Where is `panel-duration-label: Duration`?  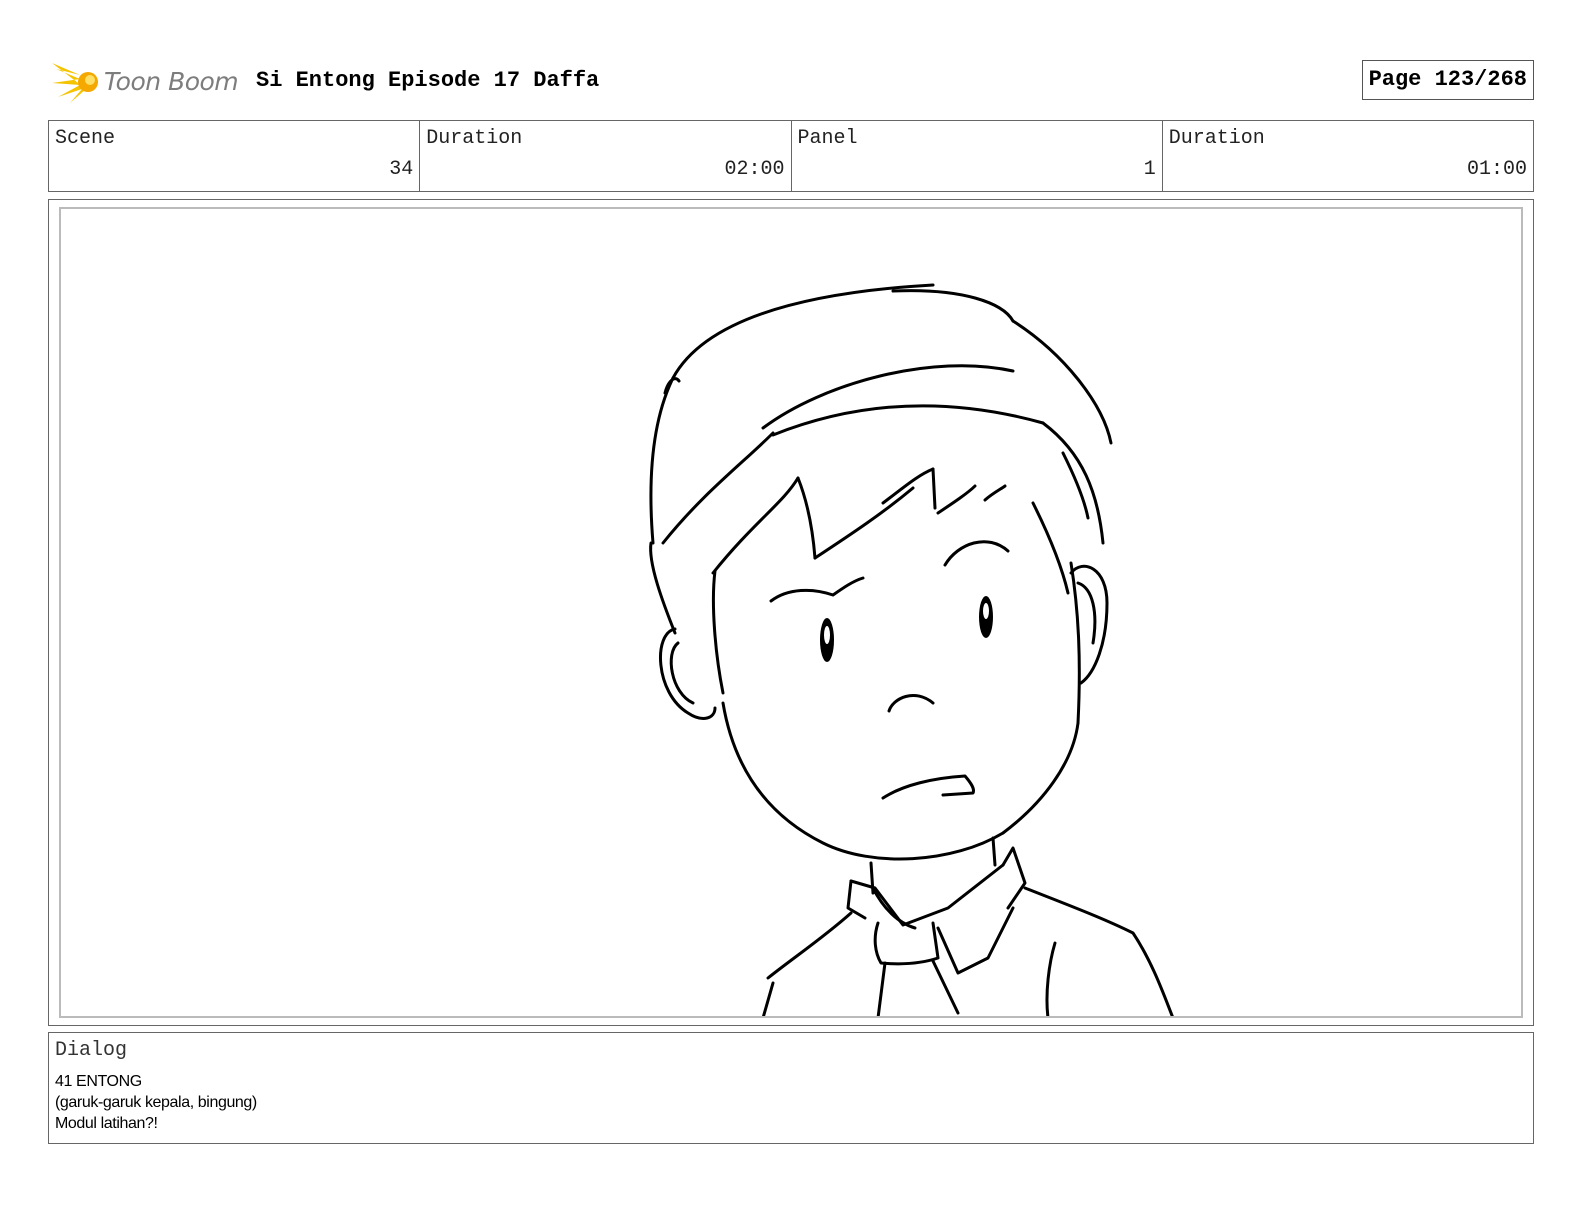
panel-duration-label: Duration is located at coordinates (1216, 138).